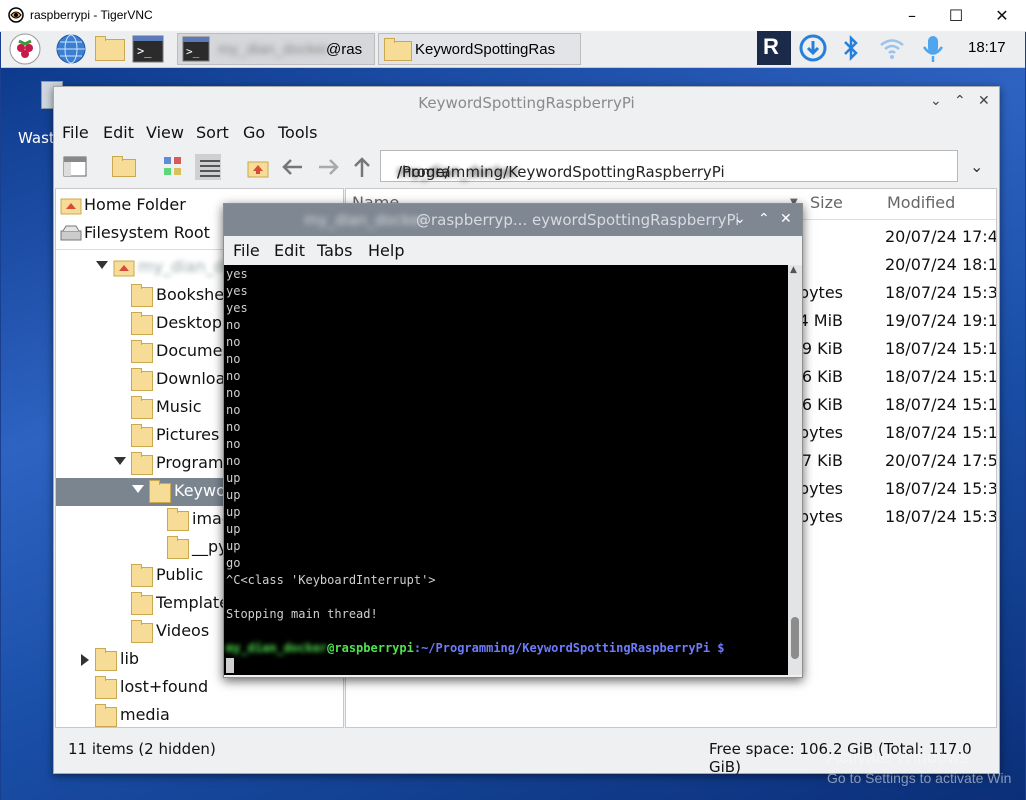 Image resolution: width=1026 pixels, height=800 pixels. I want to click on pictures-folder-icon, so click(142, 435).